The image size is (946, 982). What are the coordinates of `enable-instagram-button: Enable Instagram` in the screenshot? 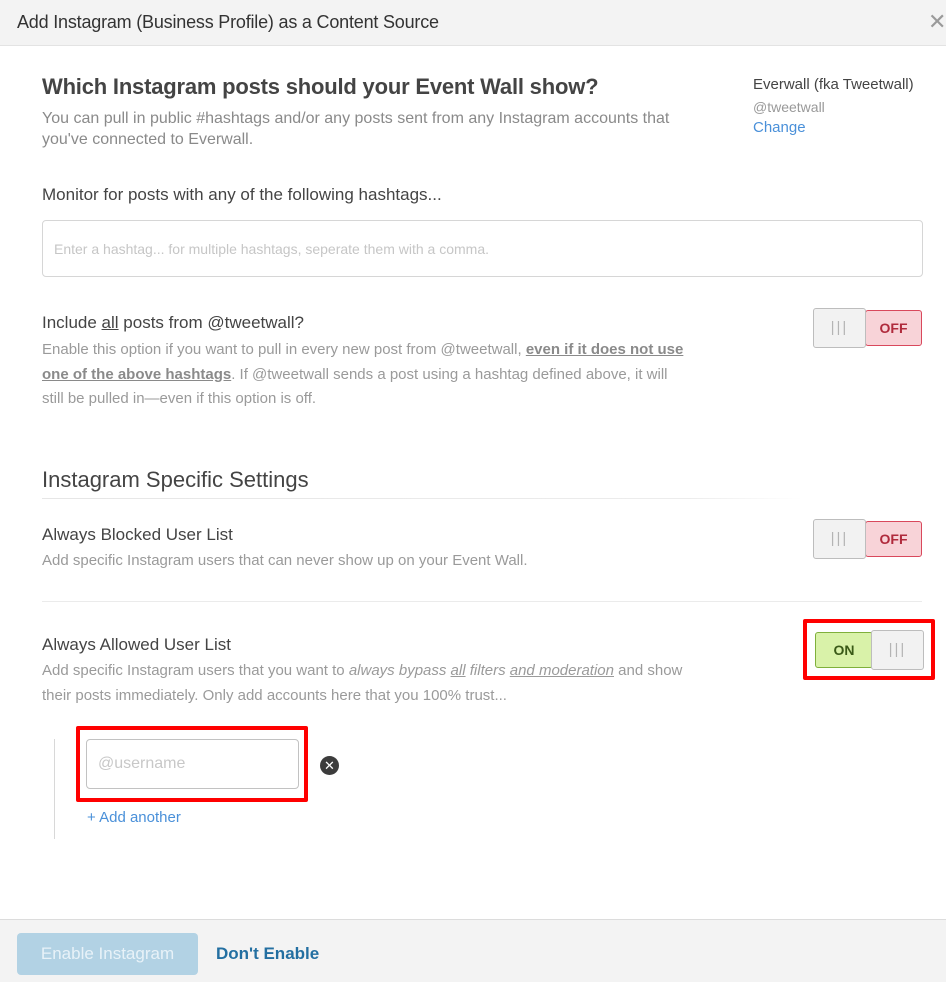 It's located at (107, 954).